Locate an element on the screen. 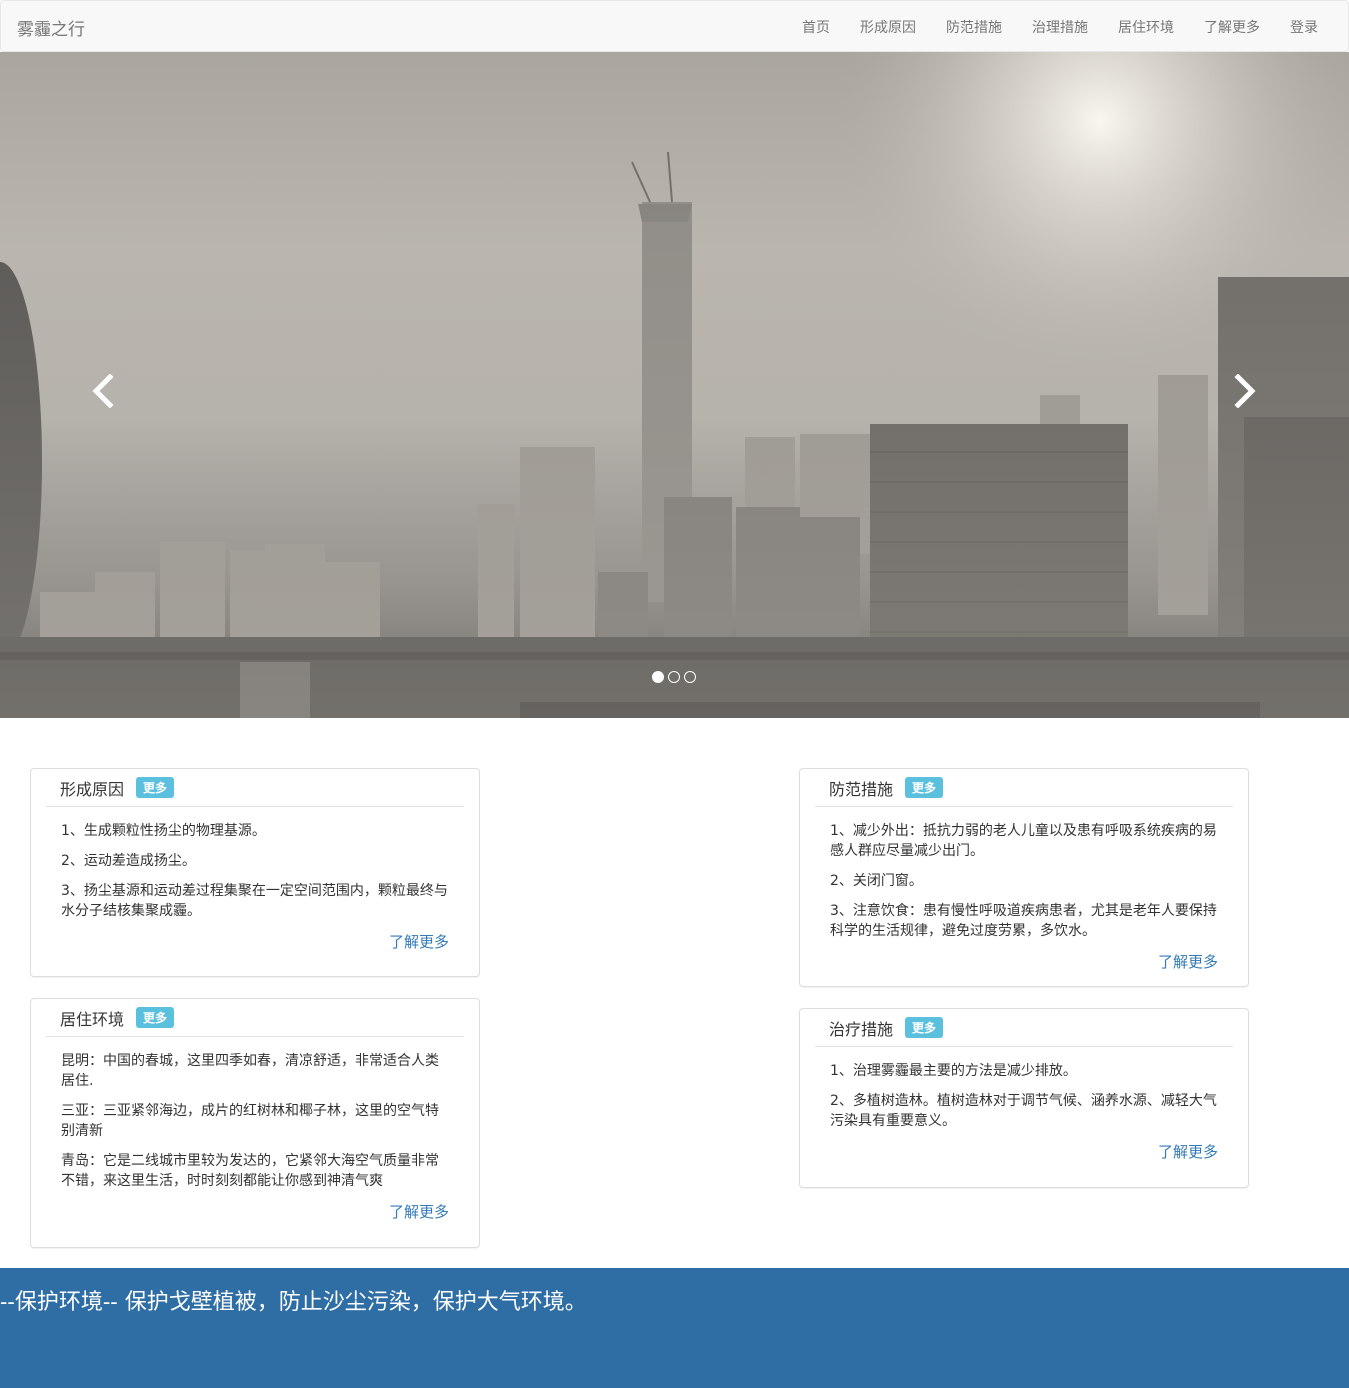  nav-item-login: 登录 is located at coordinates (1304, 27).